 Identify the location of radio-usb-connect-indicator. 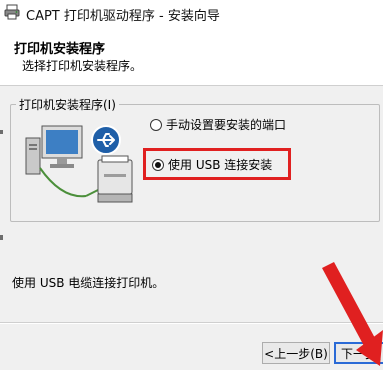
(158, 164).